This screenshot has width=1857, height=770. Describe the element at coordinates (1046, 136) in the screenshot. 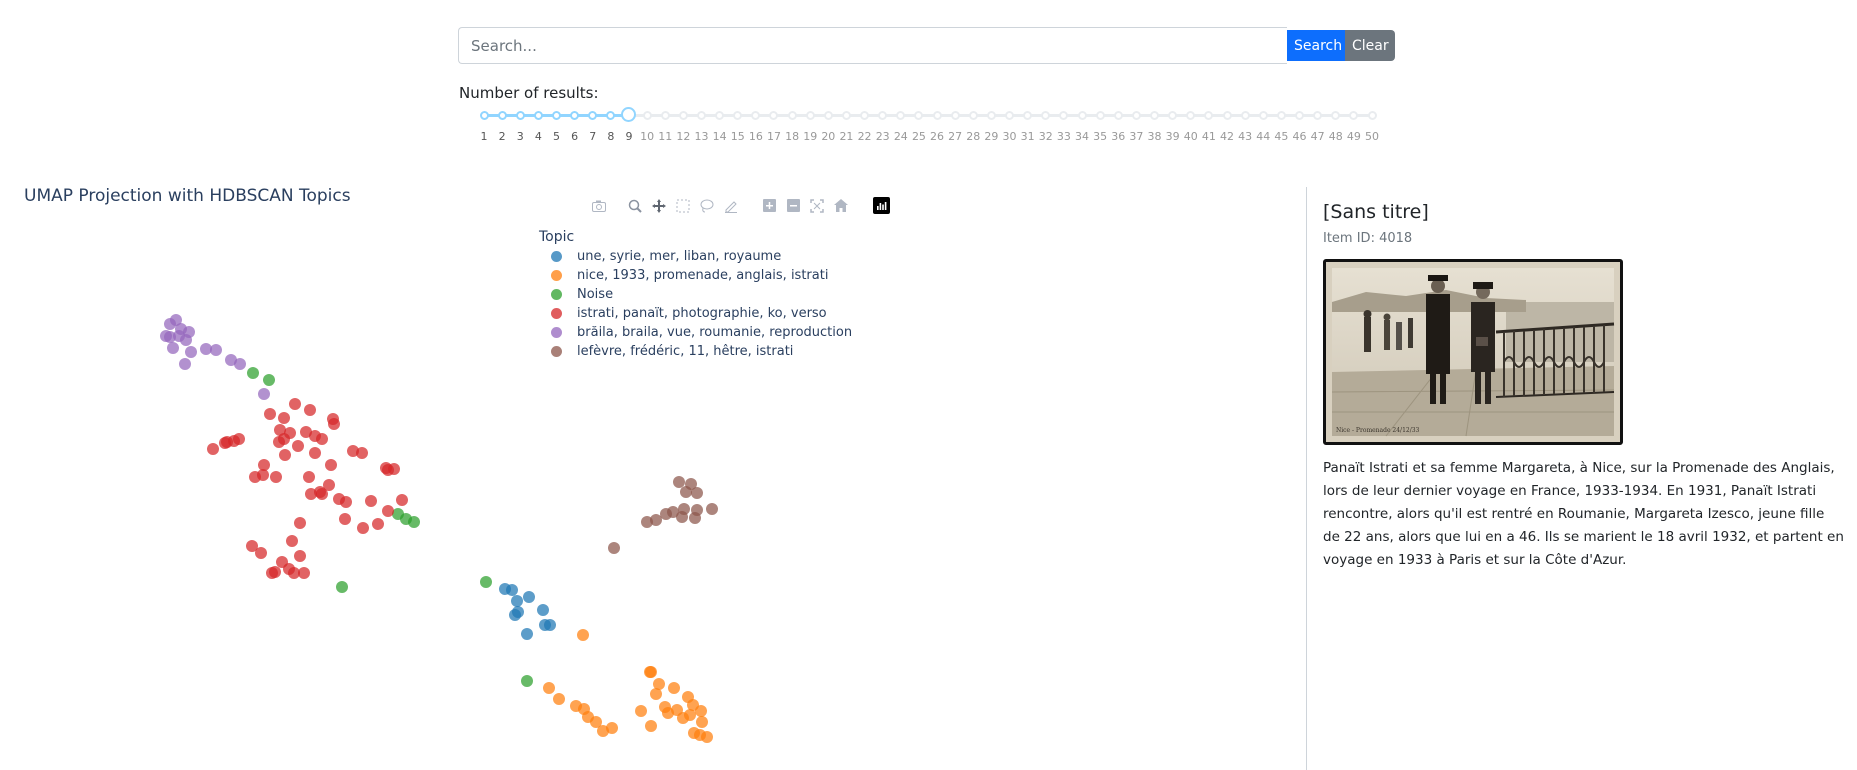

I see `slider-mark-label: 32` at that location.